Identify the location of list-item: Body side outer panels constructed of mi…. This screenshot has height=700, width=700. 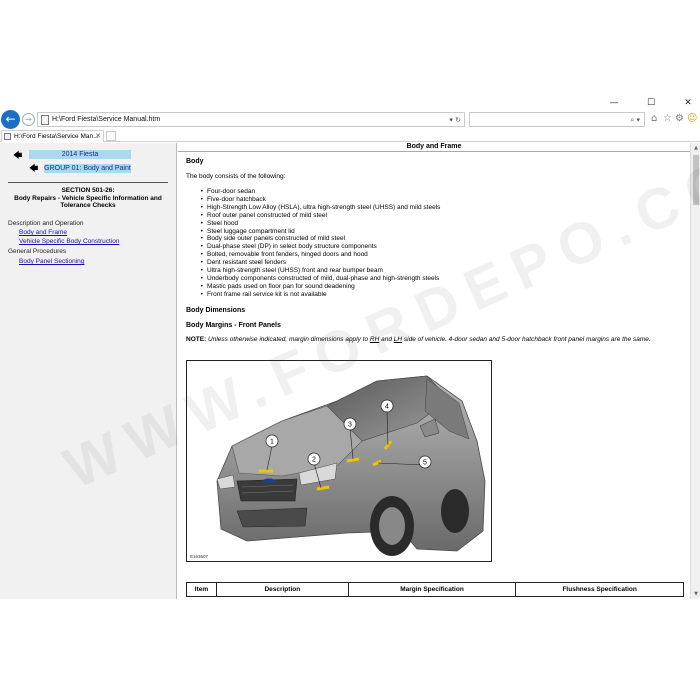
(430, 239).